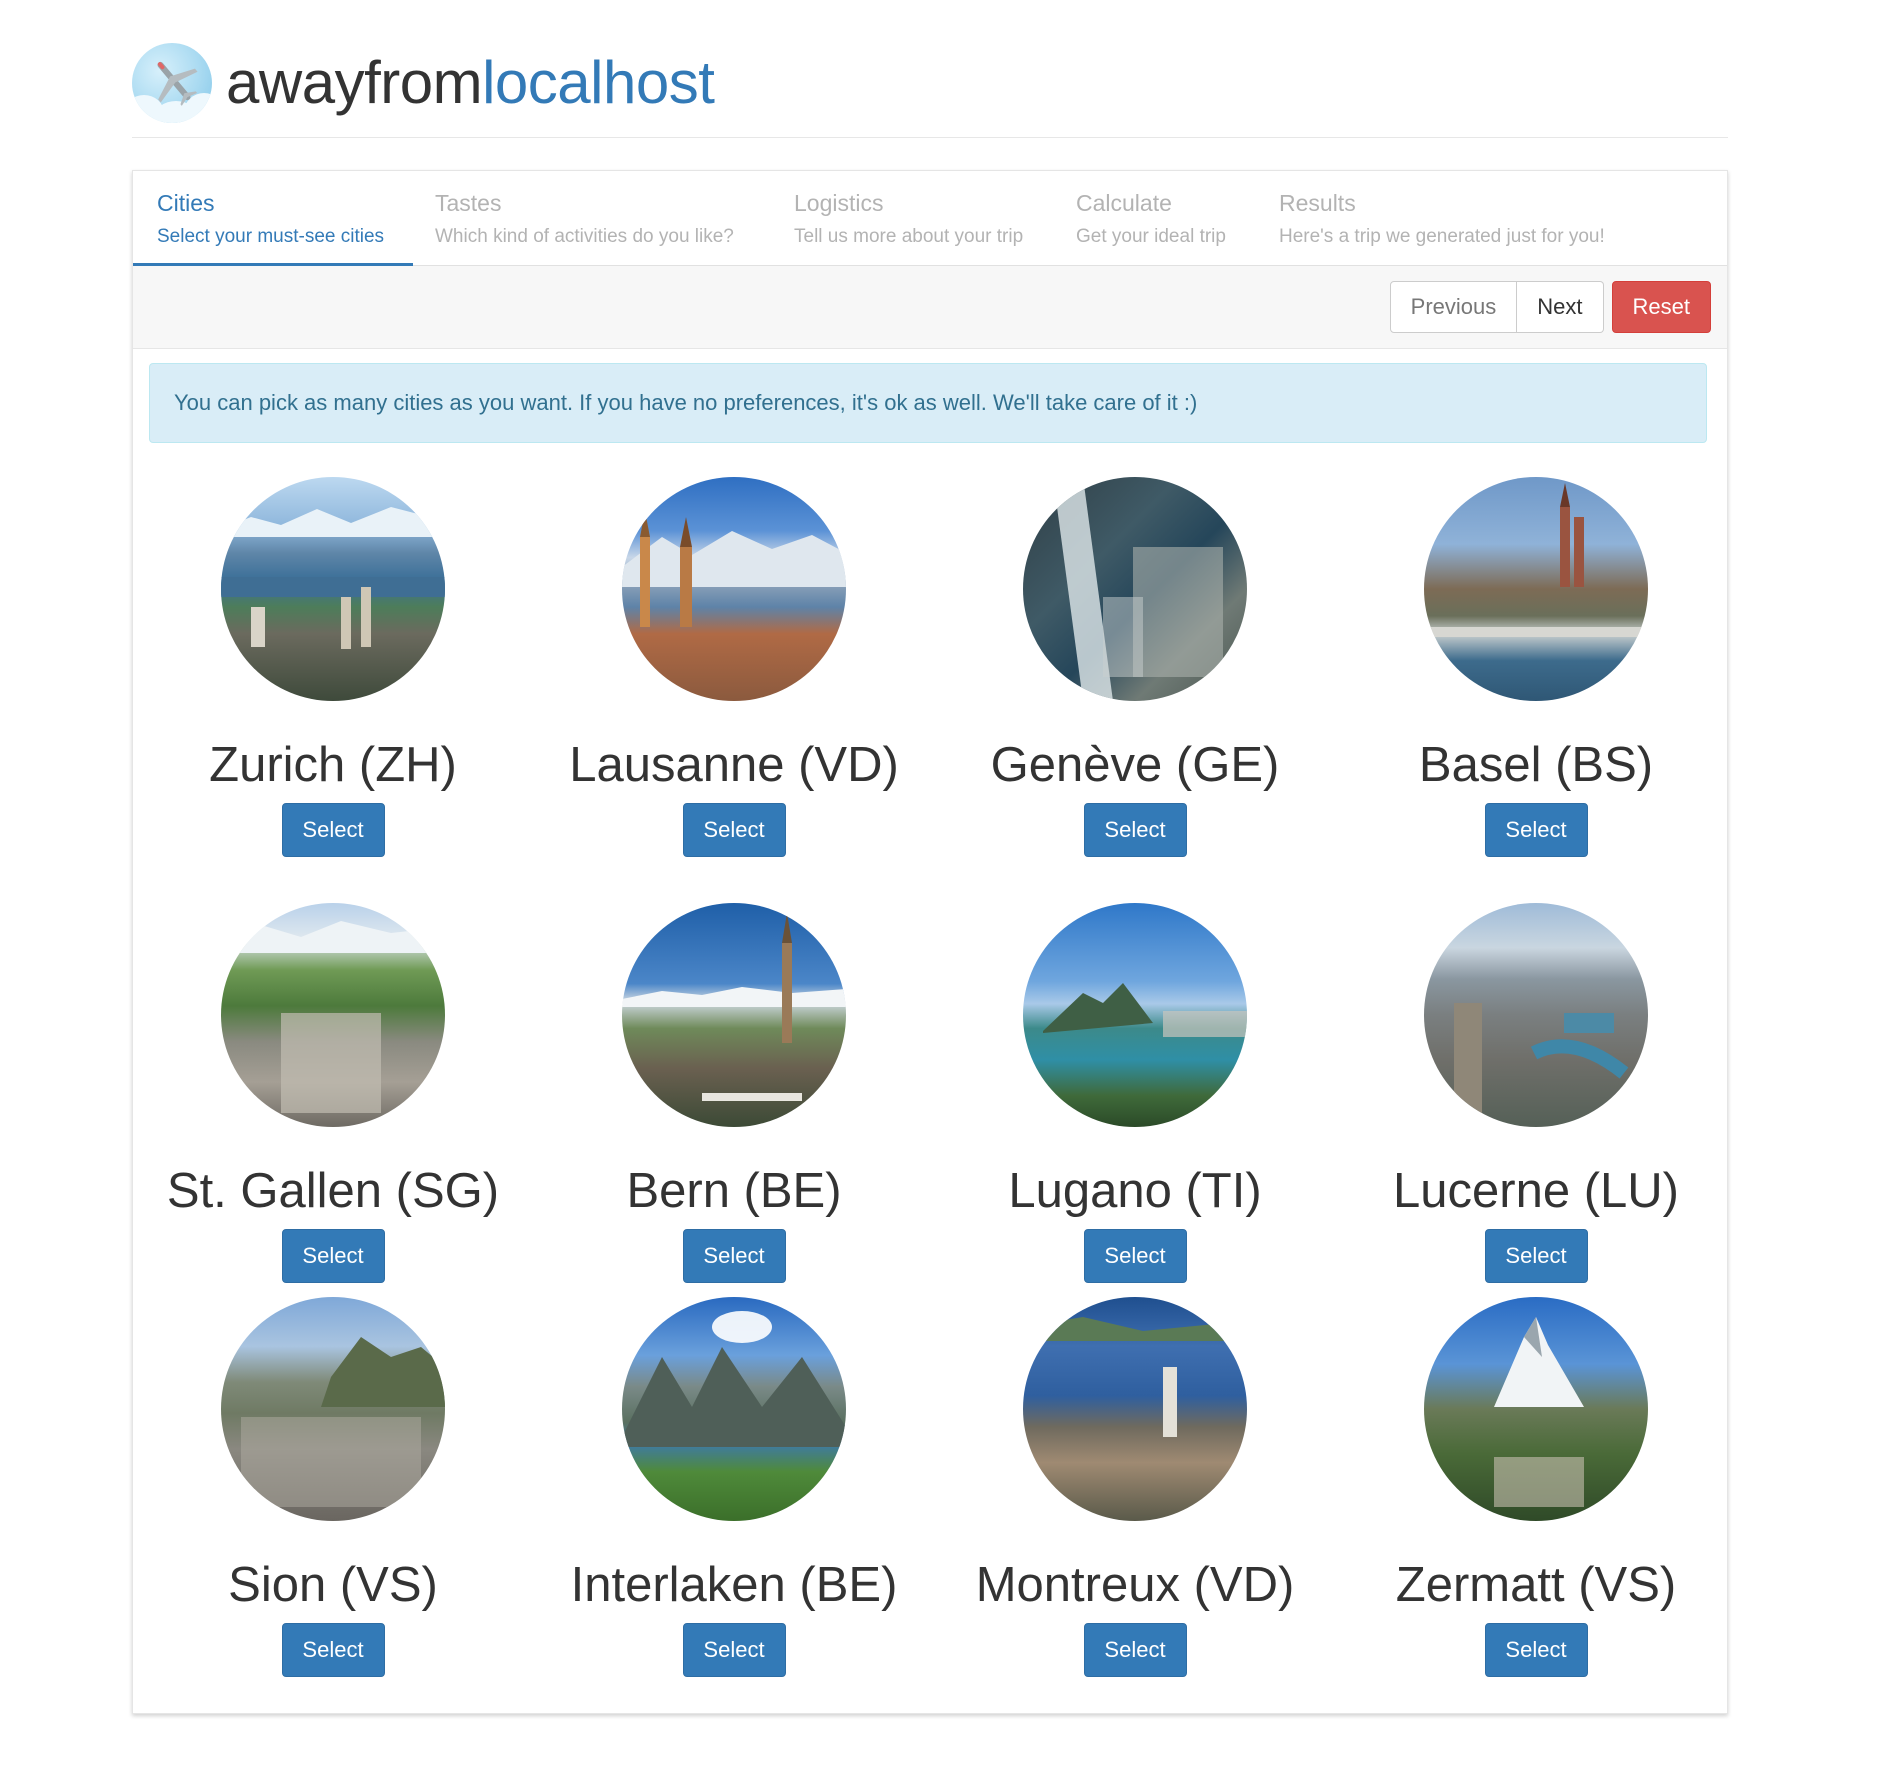 The height and width of the screenshot is (1780, 1890). I want to click on city-photo-lugano, so click(1135, 1015).